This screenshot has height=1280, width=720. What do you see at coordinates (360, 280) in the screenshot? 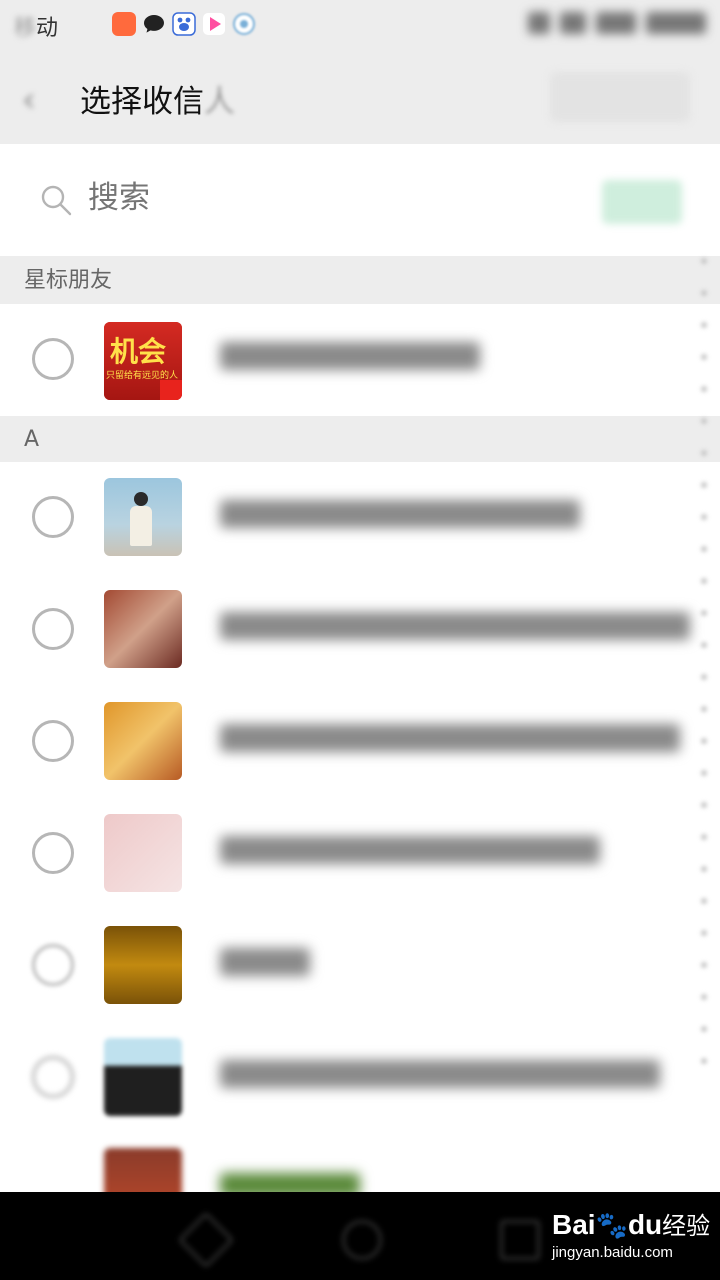
I see `section-header-starred: 星标朋友` at bounding box center [360, 280].